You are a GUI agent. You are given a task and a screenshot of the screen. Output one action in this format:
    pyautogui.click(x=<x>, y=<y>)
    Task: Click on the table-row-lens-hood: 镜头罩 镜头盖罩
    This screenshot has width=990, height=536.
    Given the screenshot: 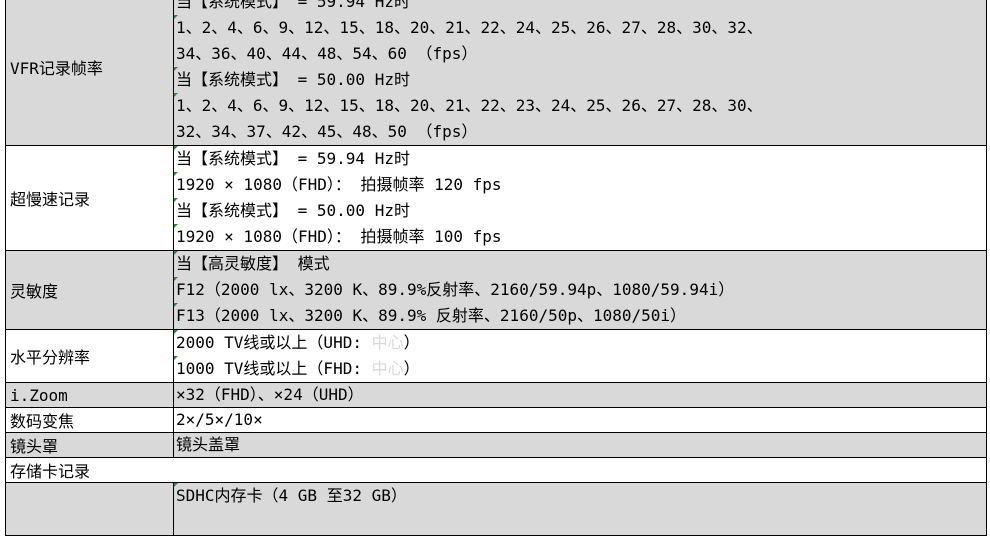 What is the action you would take?
    pyautogui.click(x=496, y=445)
    